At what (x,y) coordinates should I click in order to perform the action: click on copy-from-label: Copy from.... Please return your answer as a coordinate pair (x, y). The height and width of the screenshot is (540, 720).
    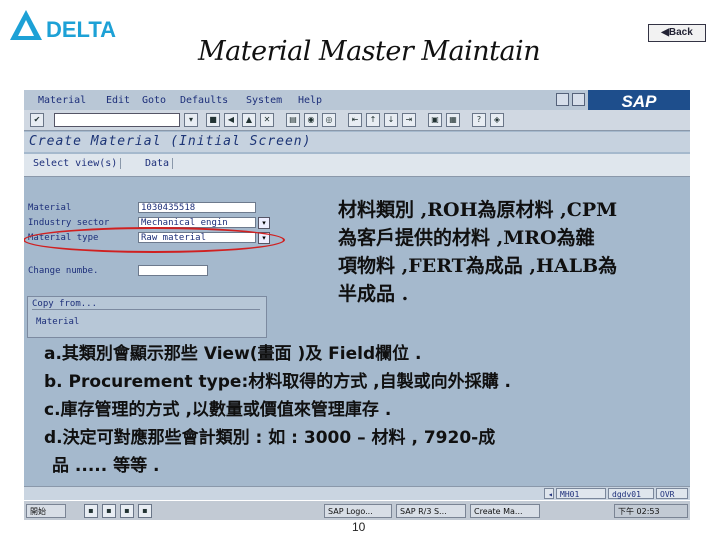
    Looking at the image, I should click on (146, 304).